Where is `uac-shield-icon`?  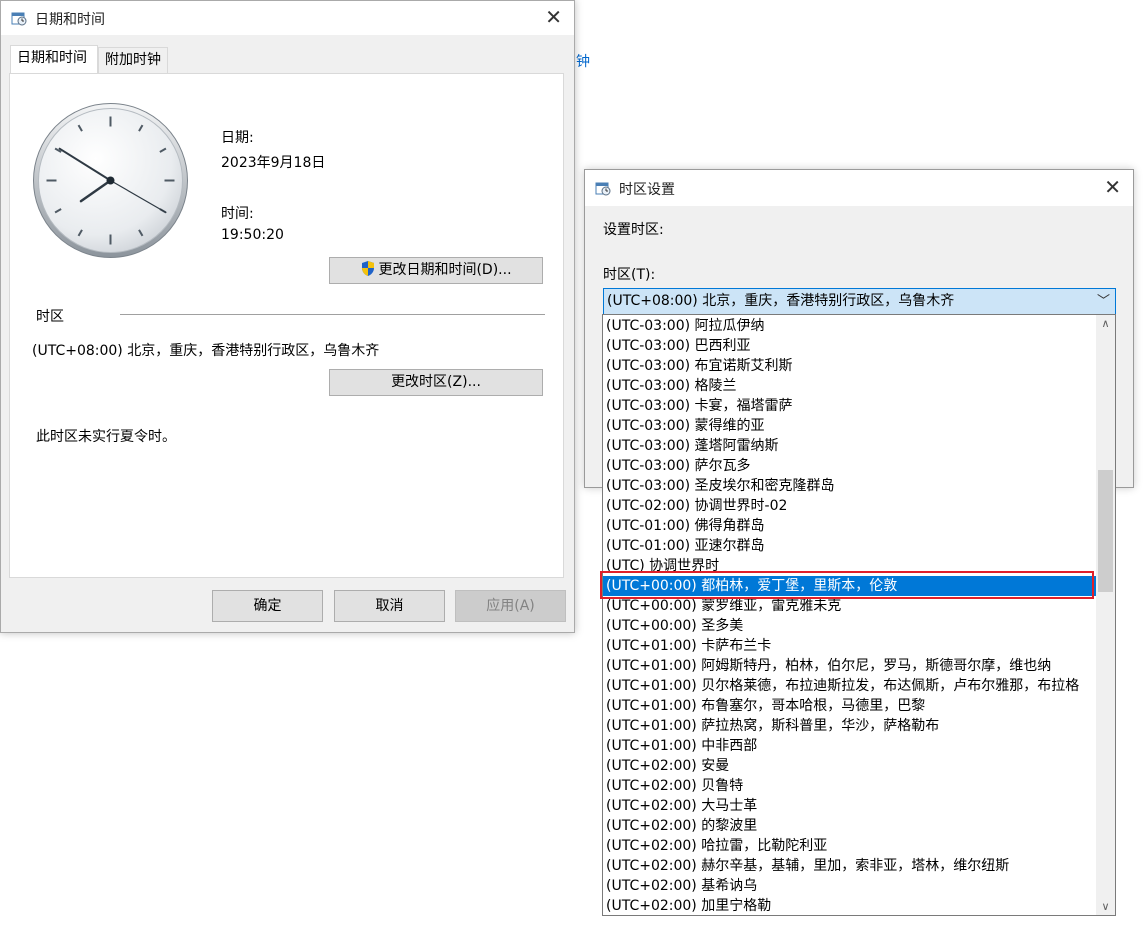 uac-shield-icon is located at coordinates (368, 268).